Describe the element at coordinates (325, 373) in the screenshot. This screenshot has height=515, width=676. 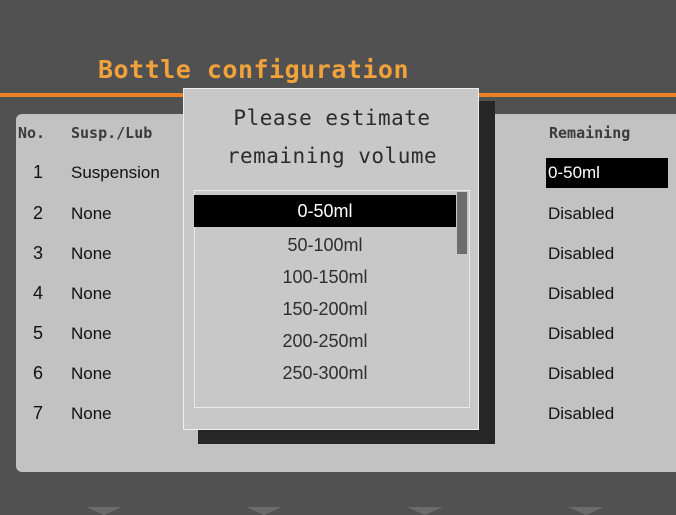
I see `volume-option: 250-300ml` at that location.